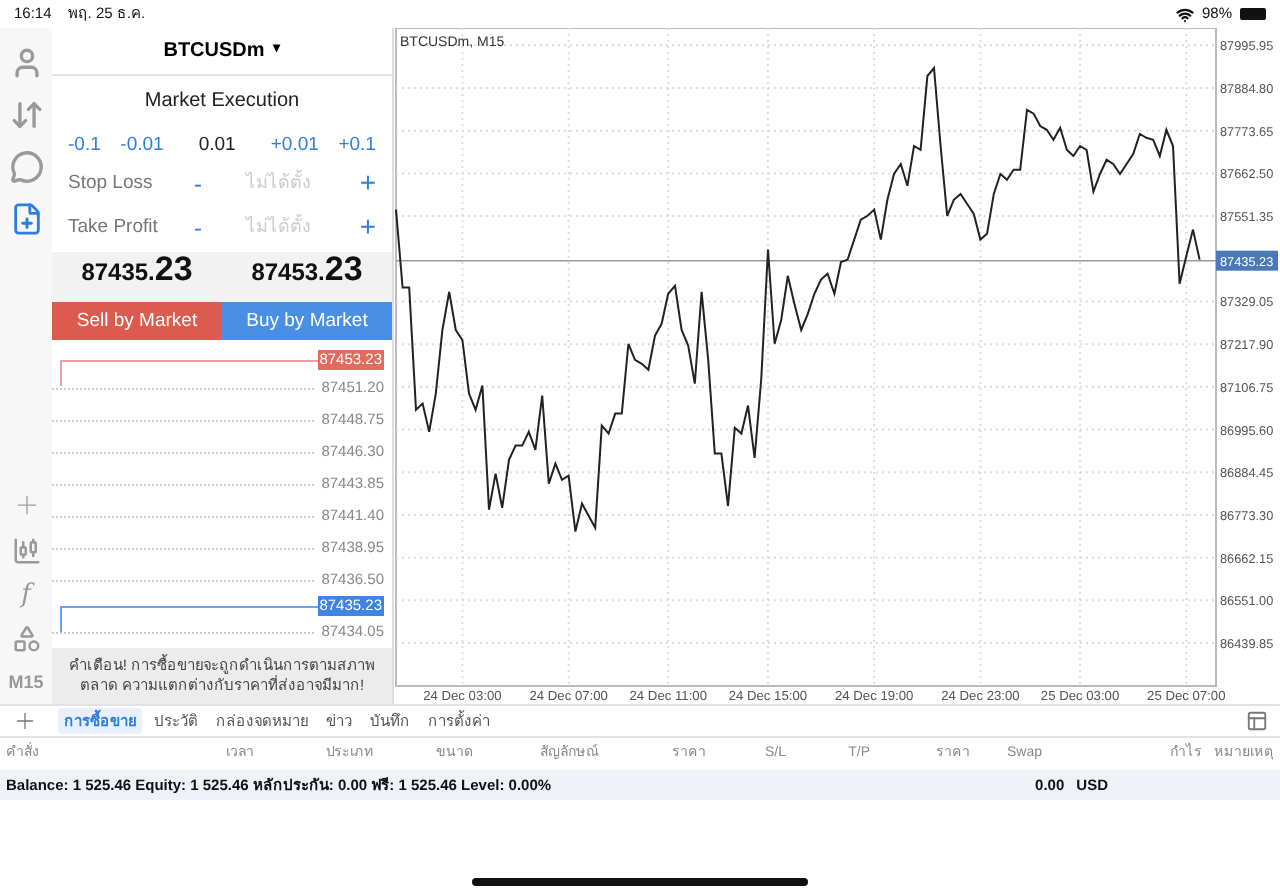 The image size is (1280, 894). I want to click on field-label: Take Profit, so click(114, 227).